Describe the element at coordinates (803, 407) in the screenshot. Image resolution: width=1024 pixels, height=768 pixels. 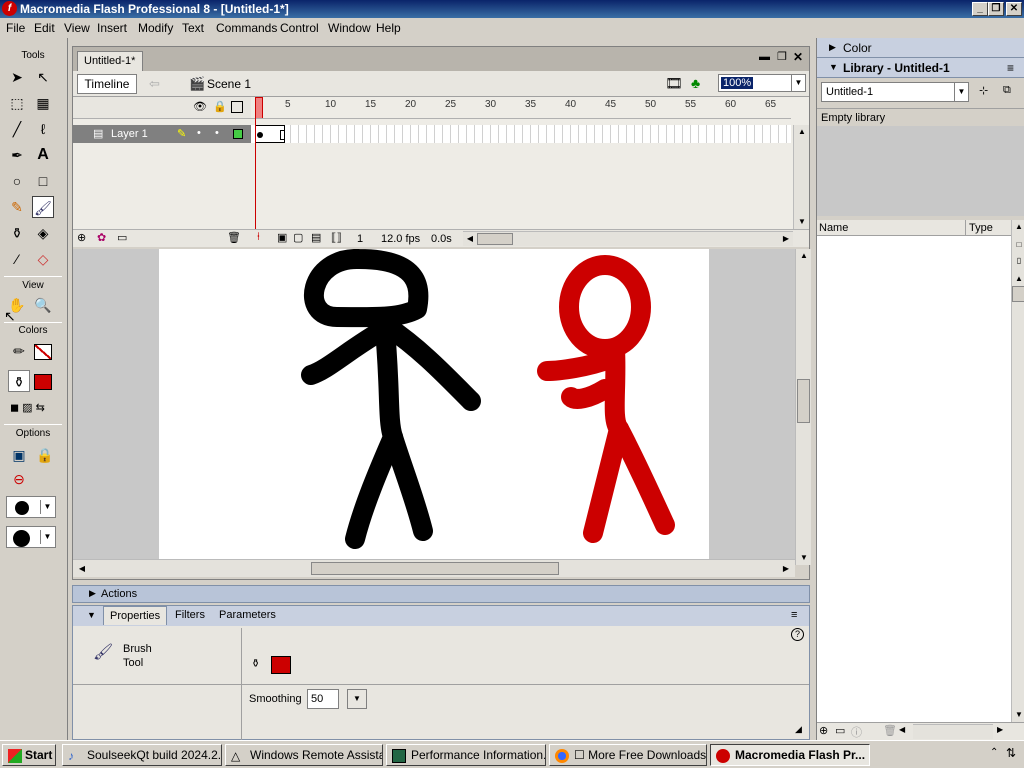
I see `stage-vscroll: ▲ ▼` at that location.